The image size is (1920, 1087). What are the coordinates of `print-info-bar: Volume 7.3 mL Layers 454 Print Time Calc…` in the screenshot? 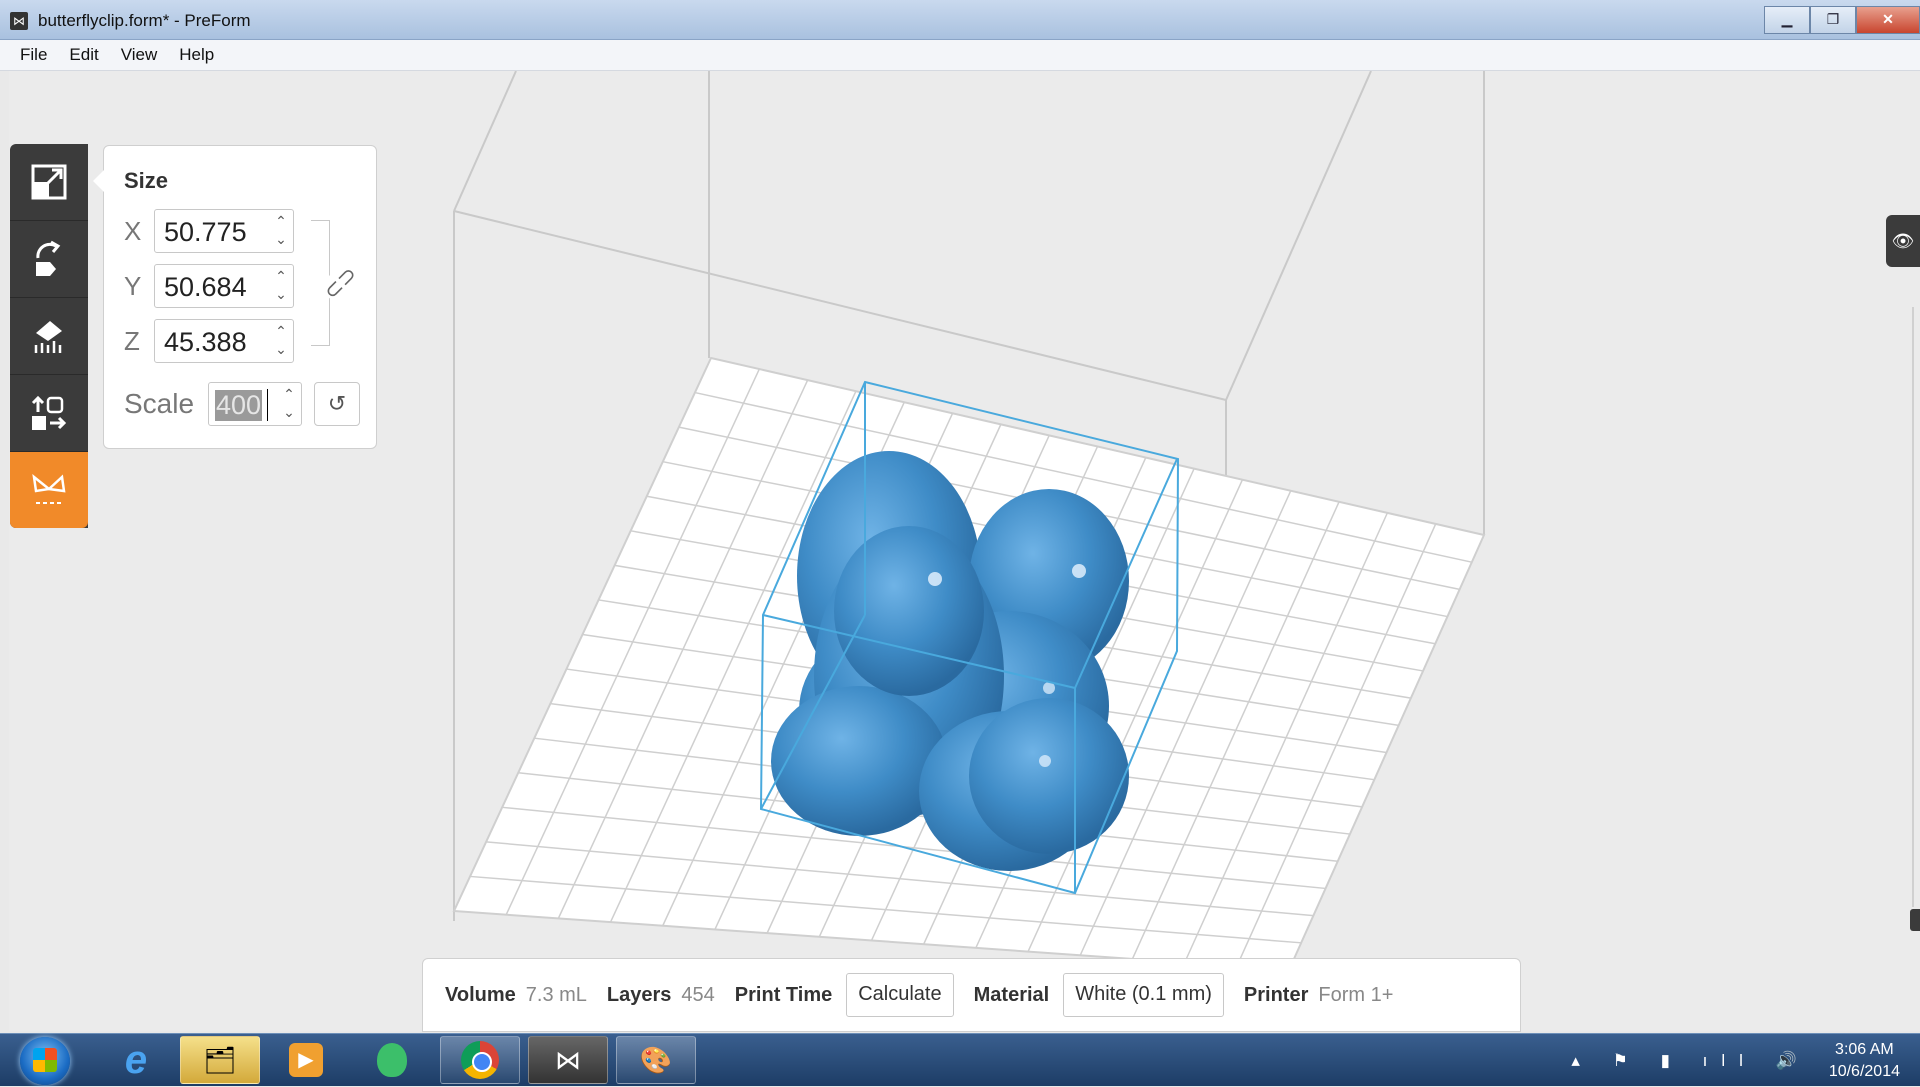 It's located at (971, 995).